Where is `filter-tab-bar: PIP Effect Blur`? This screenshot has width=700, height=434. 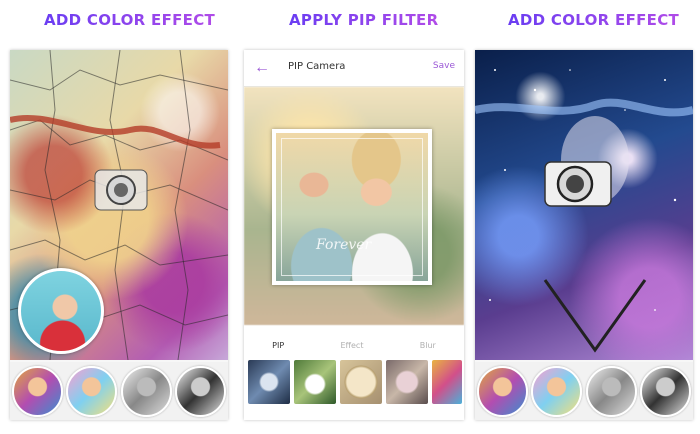
filter-tab-bar: PIP Effect Blur is located at coordinates (354, 345).